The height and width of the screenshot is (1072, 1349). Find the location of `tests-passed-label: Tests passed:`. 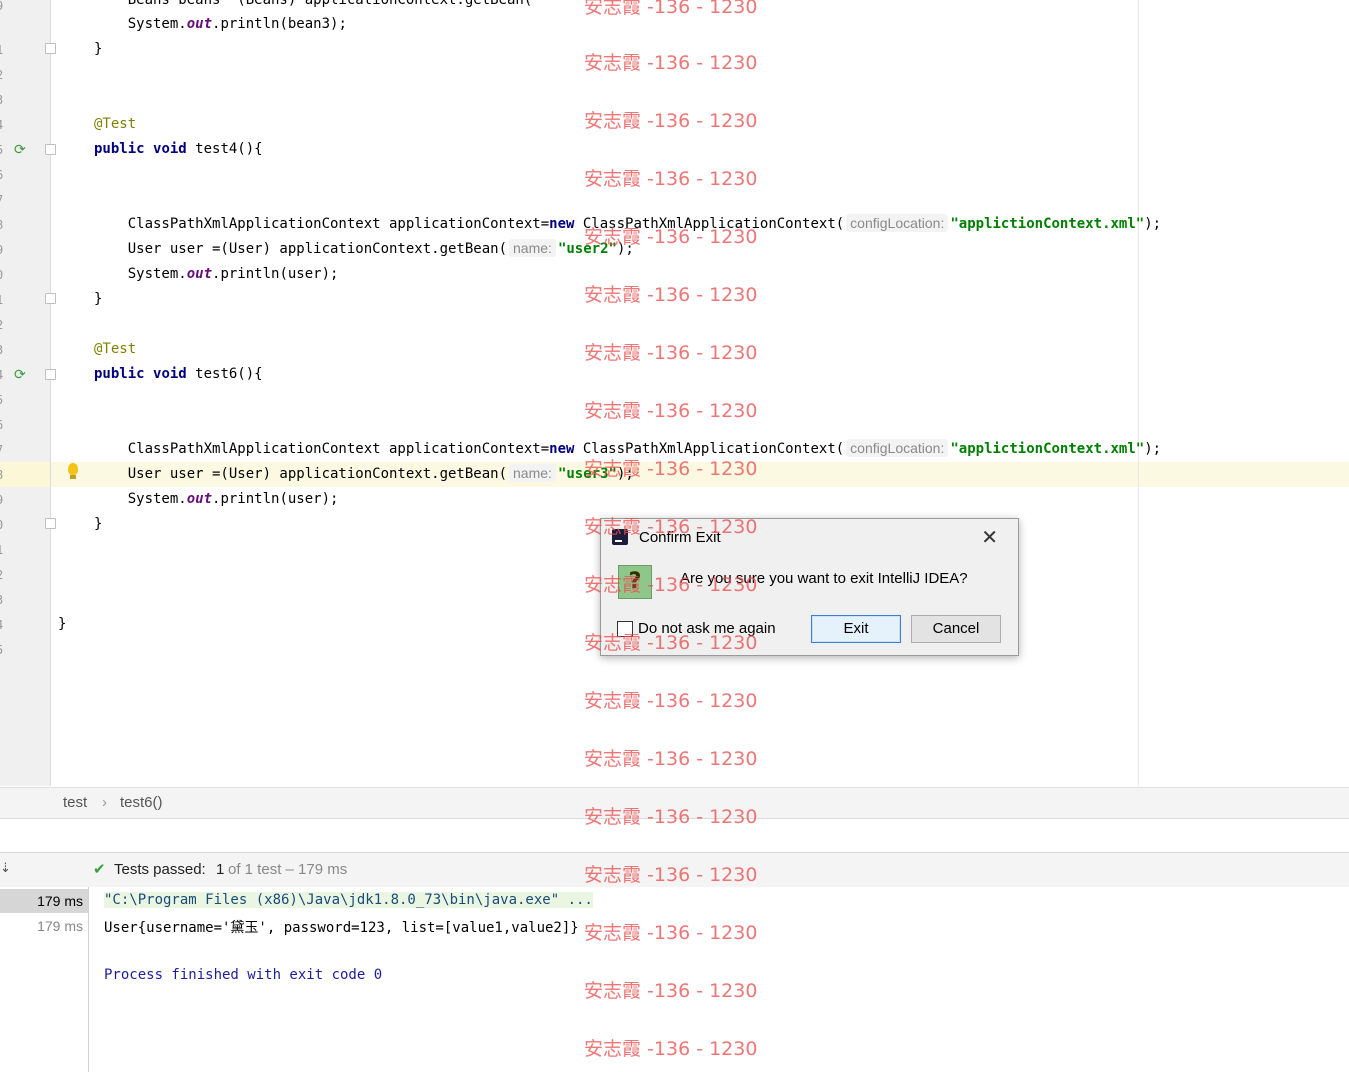

tests-passed-label: Tests passed: is located at coordinates (160, 869).